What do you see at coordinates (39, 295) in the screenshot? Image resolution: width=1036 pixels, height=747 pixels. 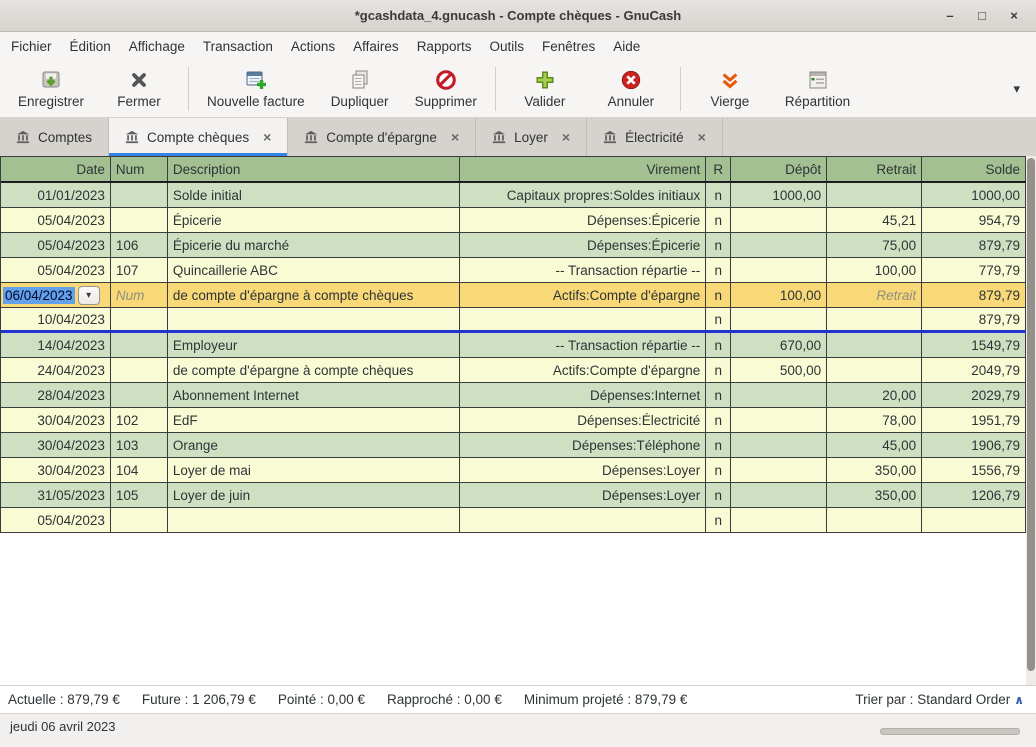 I see `date-input-selected-text: 06/04/2023` at bounding box center [39, 295].